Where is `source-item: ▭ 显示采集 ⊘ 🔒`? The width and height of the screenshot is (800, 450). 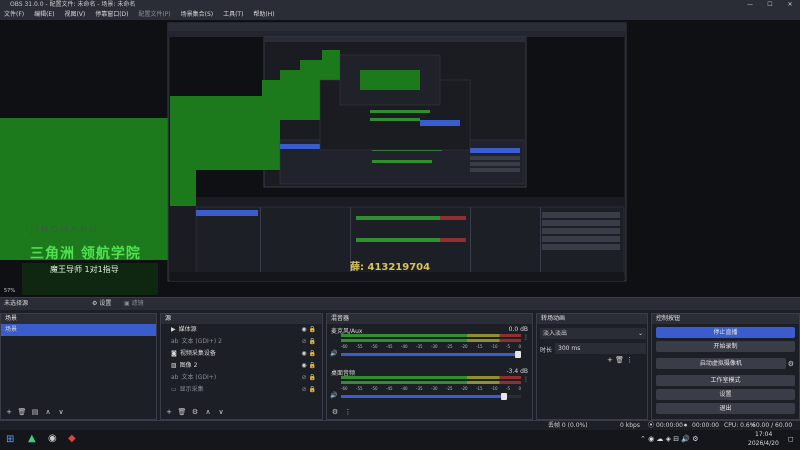 source-item: ▭ 显示采集 ⊘ 🔒 is located at coordinates (241, 390).